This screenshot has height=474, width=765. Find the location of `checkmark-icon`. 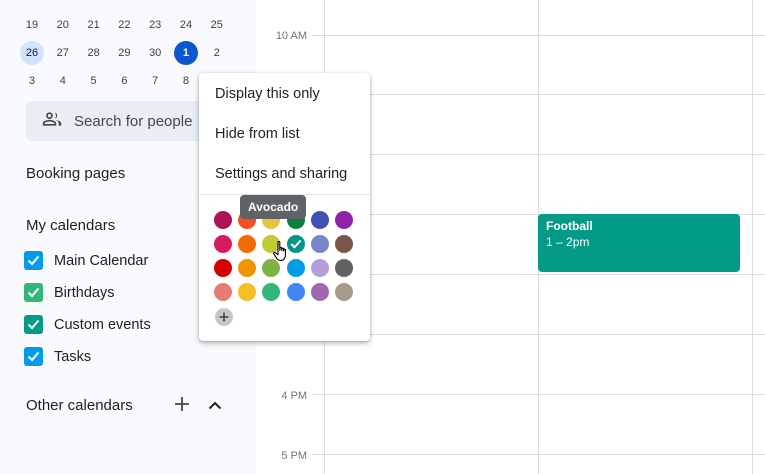

checkmark-icon is located at coordinates (296, 244).